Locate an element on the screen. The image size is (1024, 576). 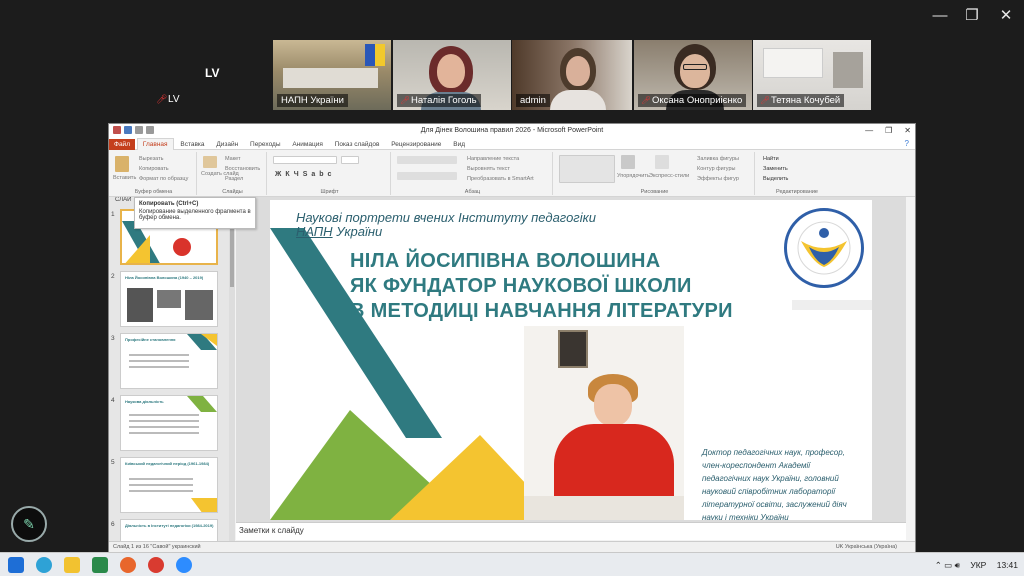
smartart-button: Преобразовать в SmartArt is located at coordinates (500, 179).